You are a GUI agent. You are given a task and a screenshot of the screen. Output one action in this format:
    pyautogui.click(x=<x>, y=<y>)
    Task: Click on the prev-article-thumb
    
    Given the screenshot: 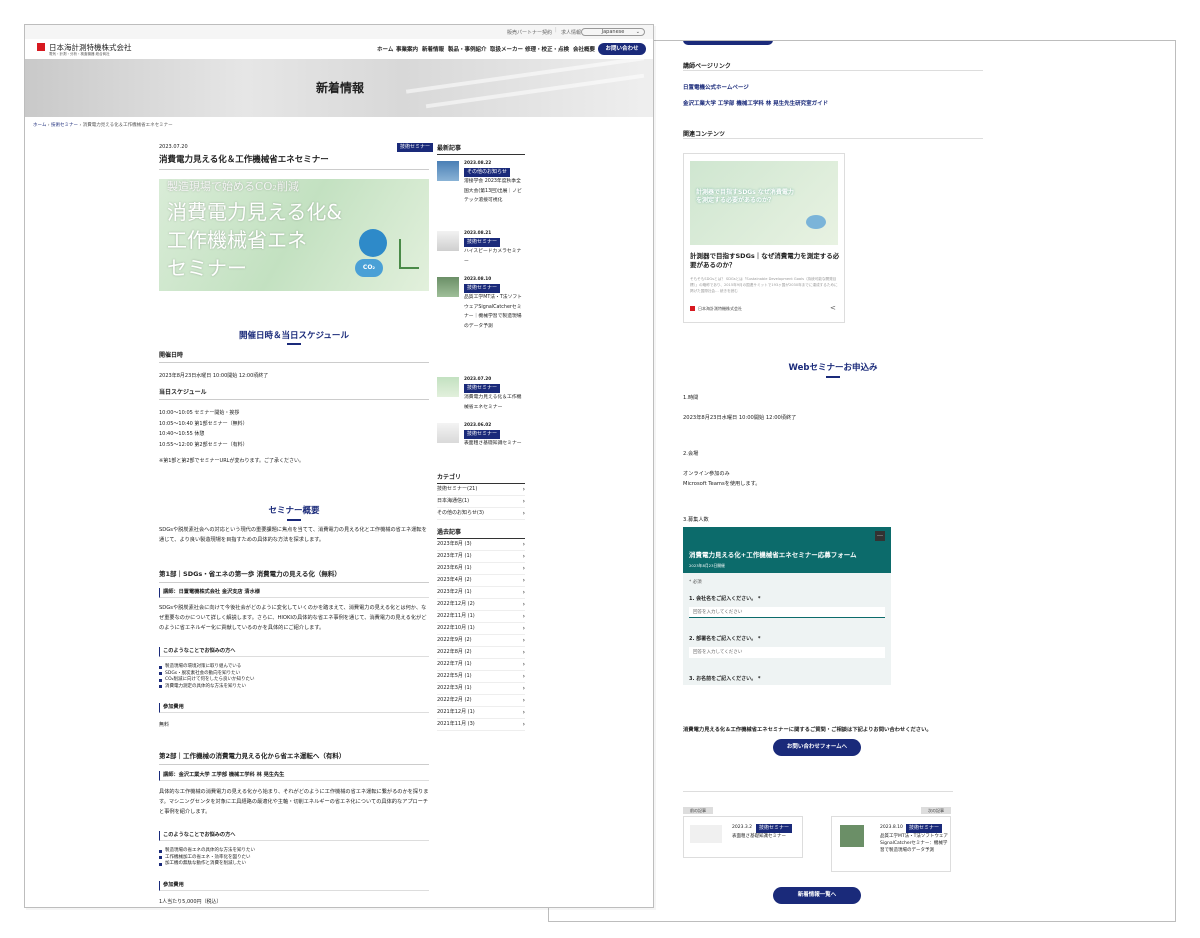 What is the action you would take?
    pyautogui.click(x=706, y=834)
    